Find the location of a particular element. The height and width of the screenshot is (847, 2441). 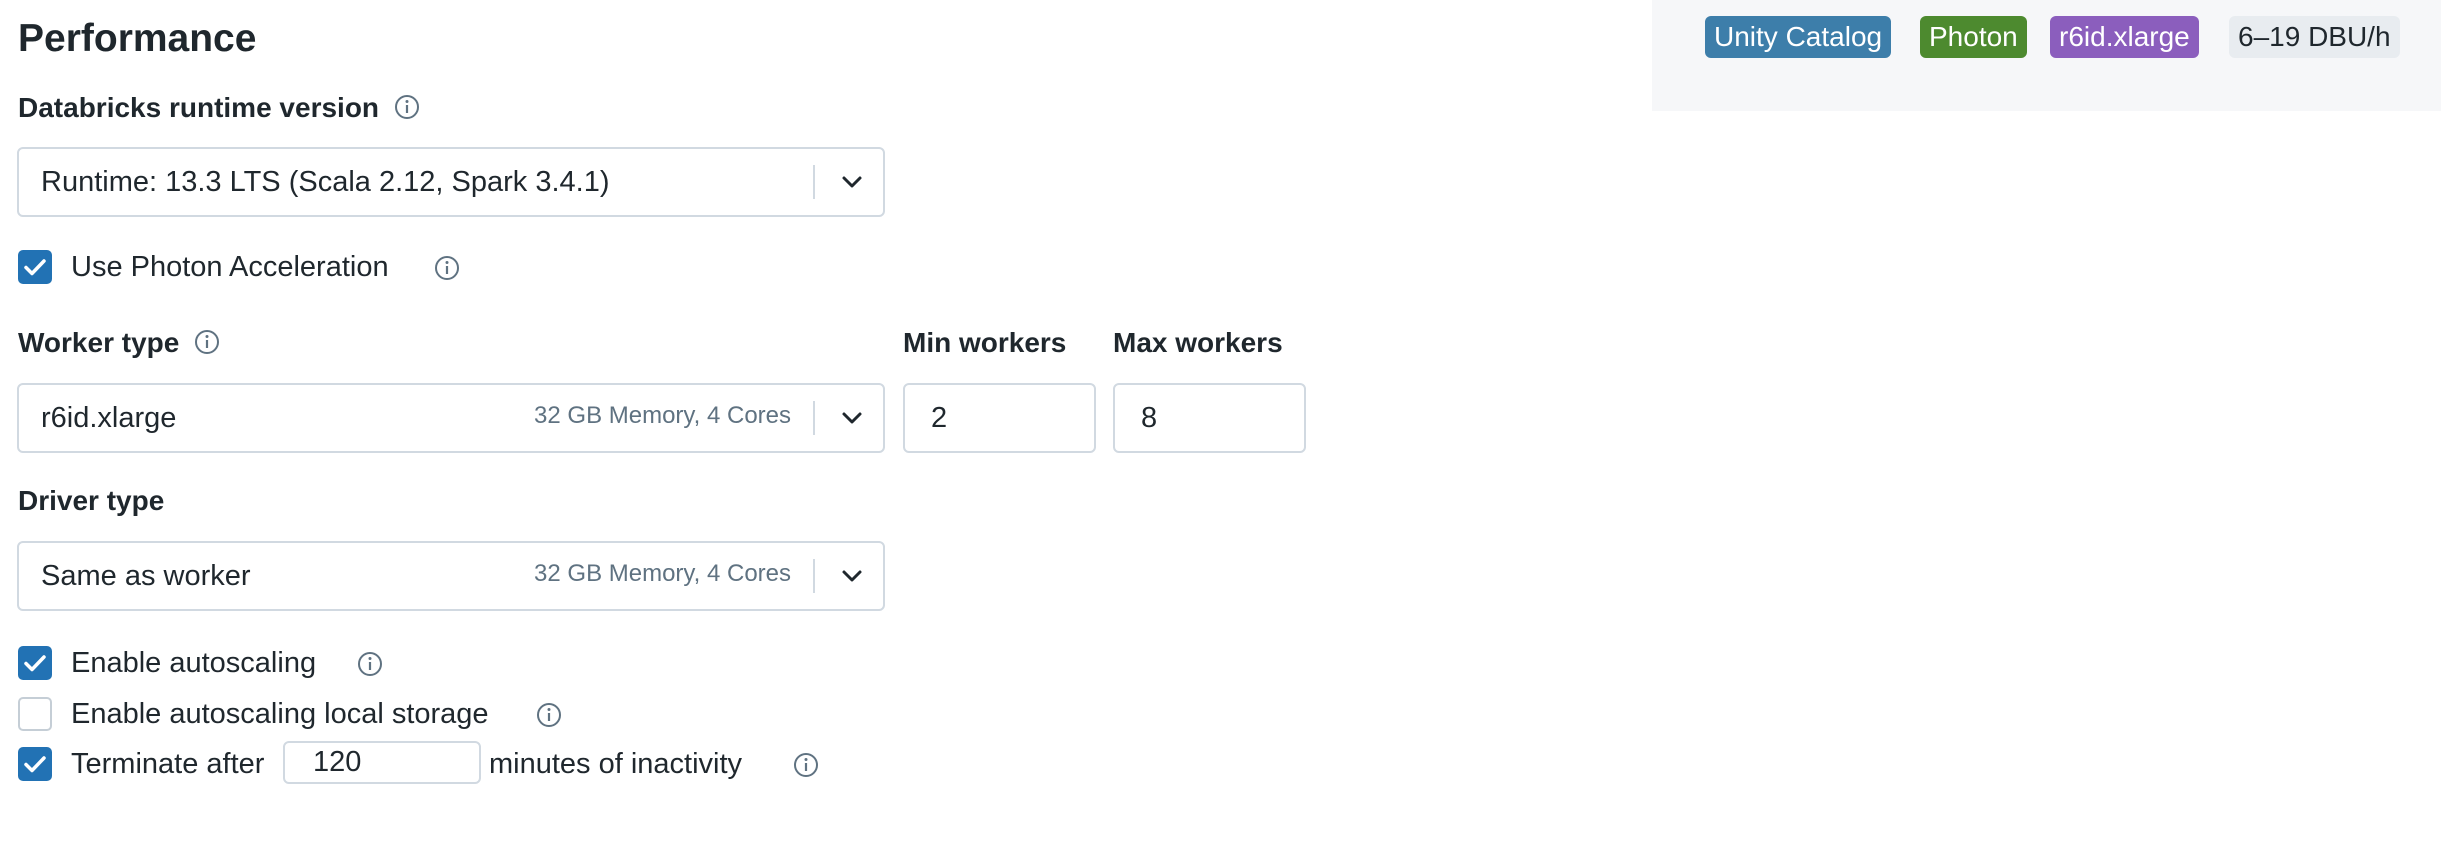

worker-type-specs: 32 GB Memory, 4 Cores is located at coordinates (662, 415).